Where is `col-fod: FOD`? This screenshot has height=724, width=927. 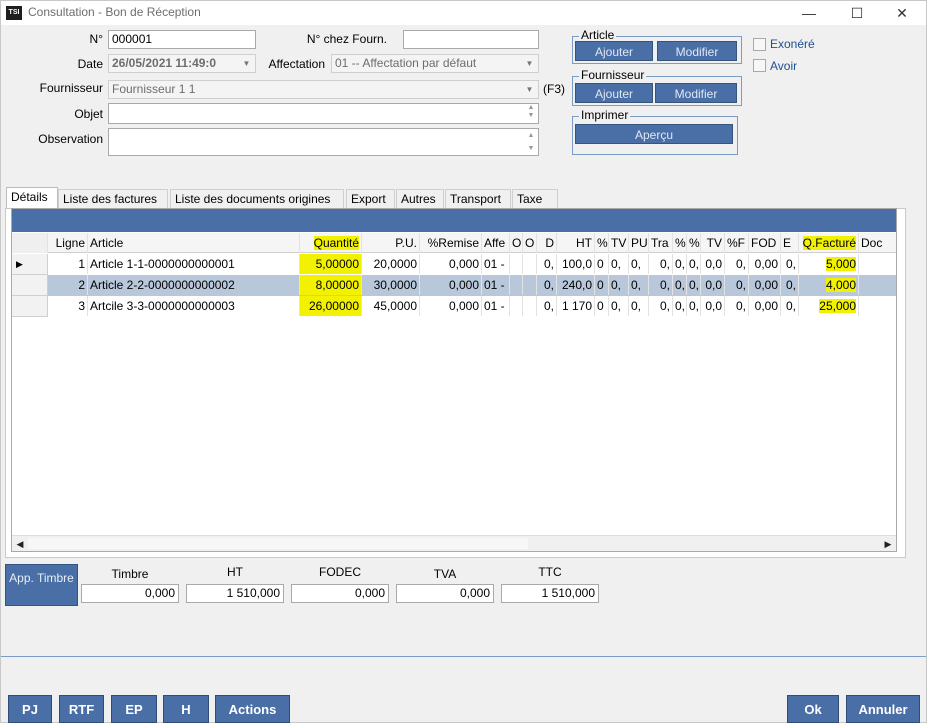
col-fod: FOD is located at coordinates (765, 243).